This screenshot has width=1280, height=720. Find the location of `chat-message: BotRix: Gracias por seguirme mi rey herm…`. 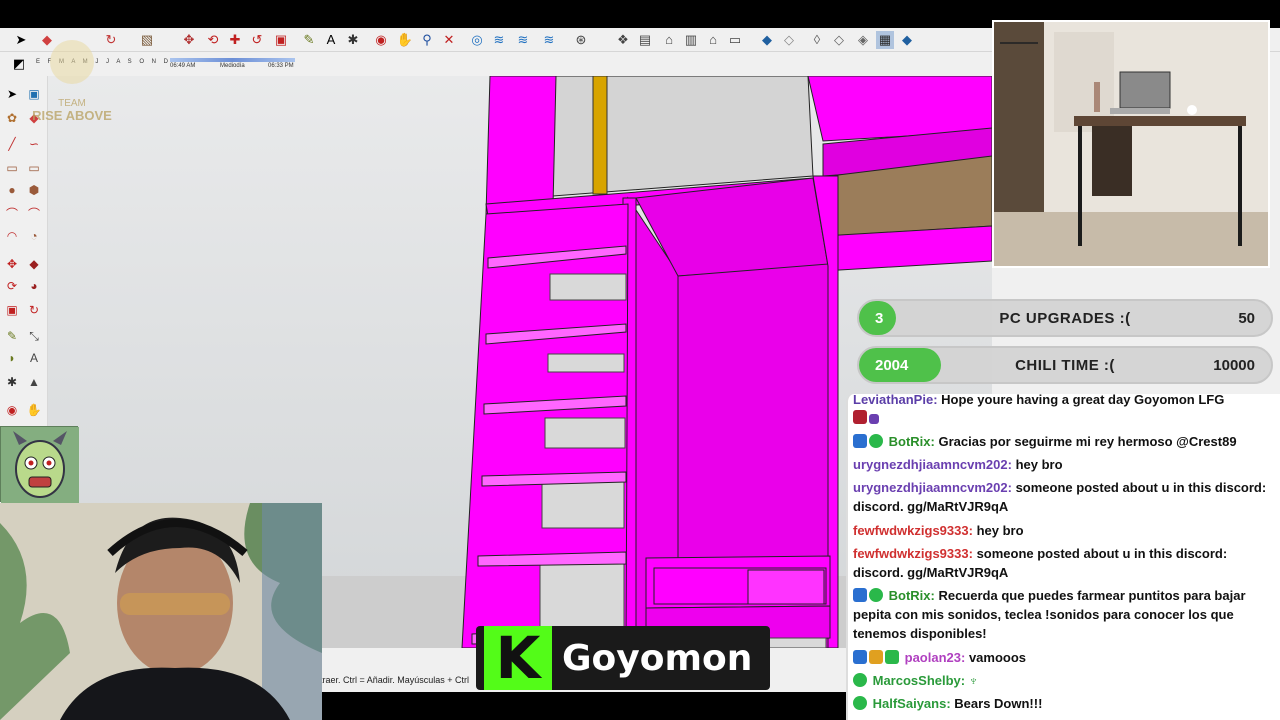

chat-message: BotRix: Gracias por seguirme mi rey herm… is located at coordinates (1063, 441).